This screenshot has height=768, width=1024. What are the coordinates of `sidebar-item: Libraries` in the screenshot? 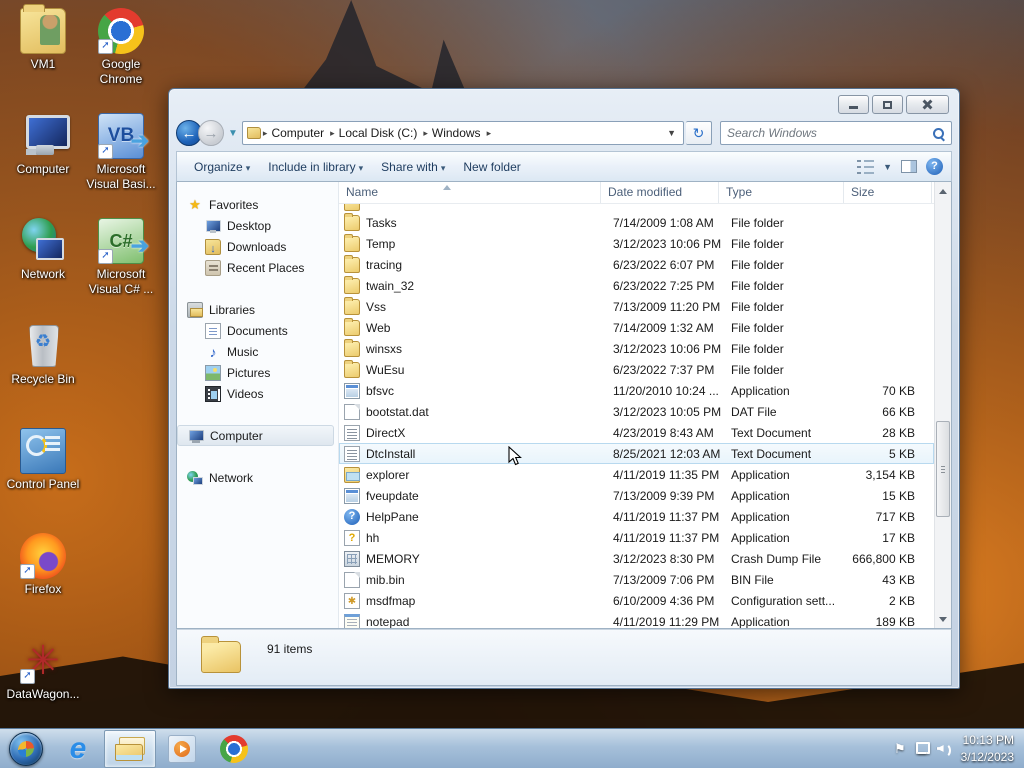 It's located at (257, 309).